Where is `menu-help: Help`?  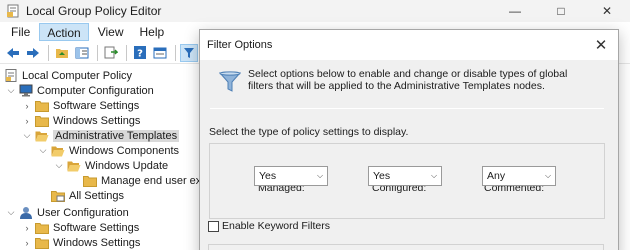 menu-help: Help is located at coordinates (152, 32).